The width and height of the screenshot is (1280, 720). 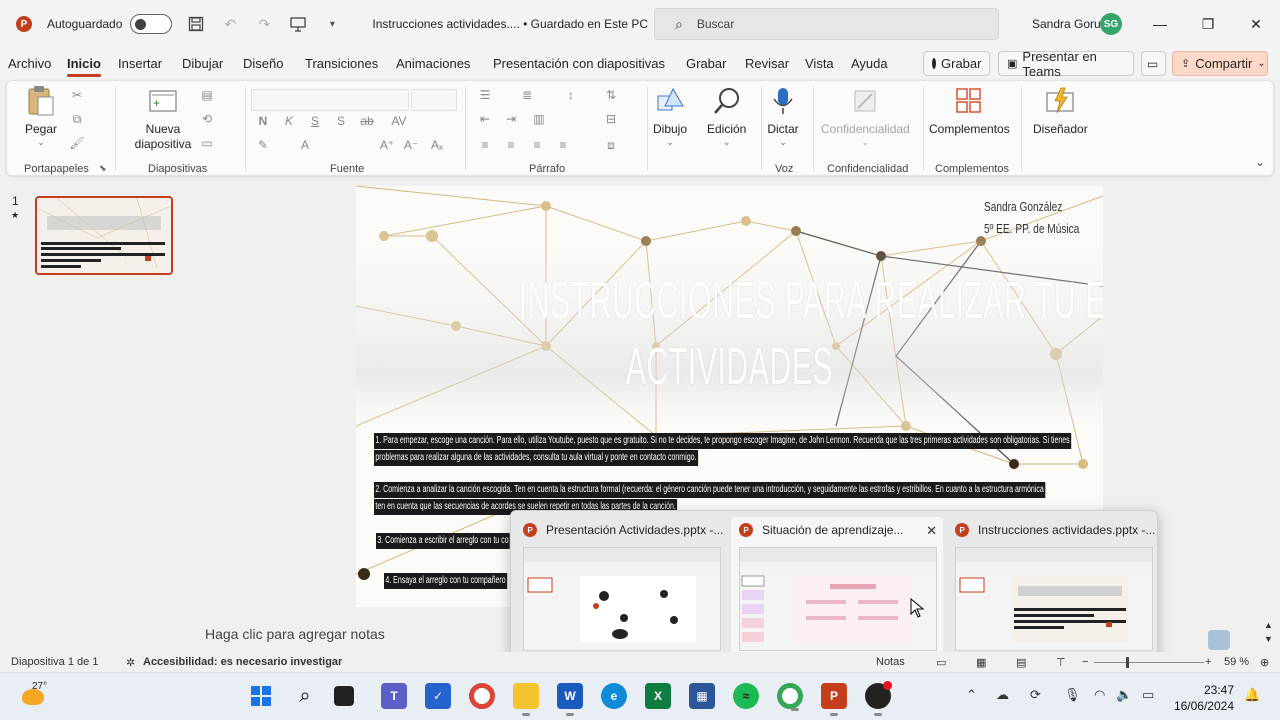 I want to click on store-icon: ▦, so click(x=702, y=696).